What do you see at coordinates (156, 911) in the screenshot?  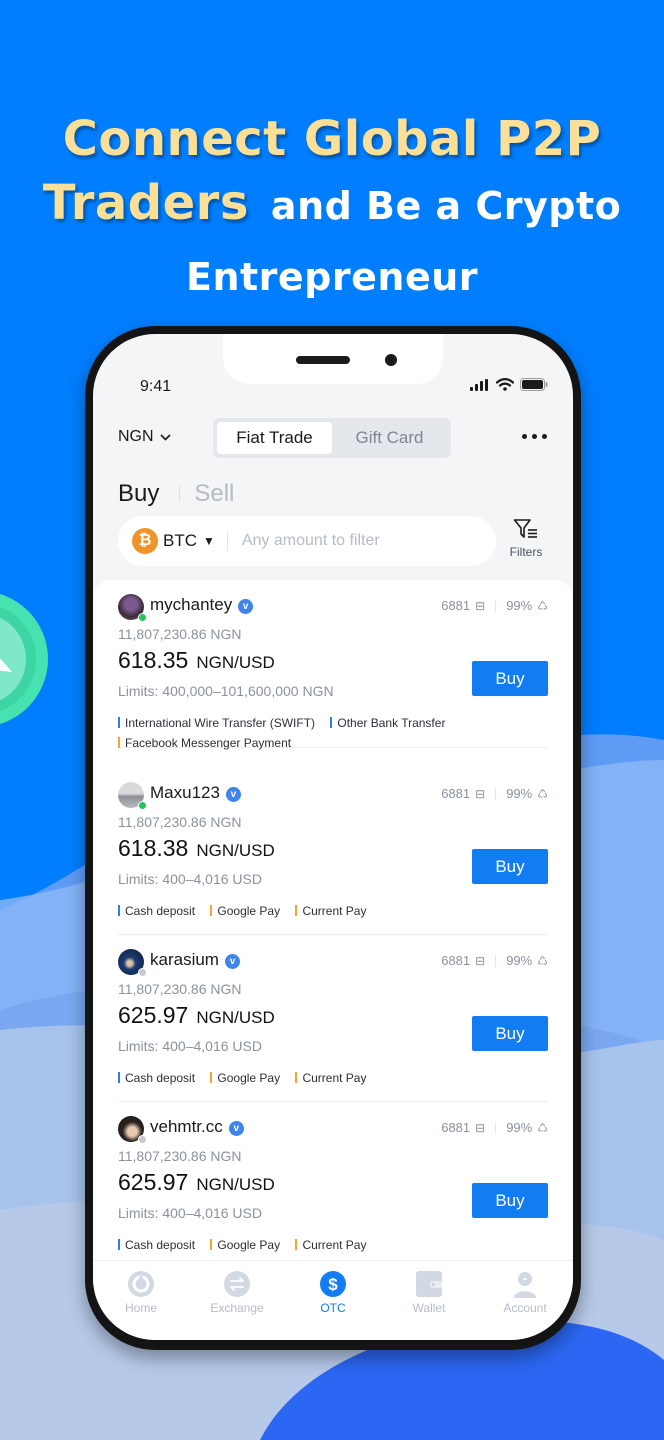 I see `payment-method: Cash deposit` at bounding box center [156, 911].